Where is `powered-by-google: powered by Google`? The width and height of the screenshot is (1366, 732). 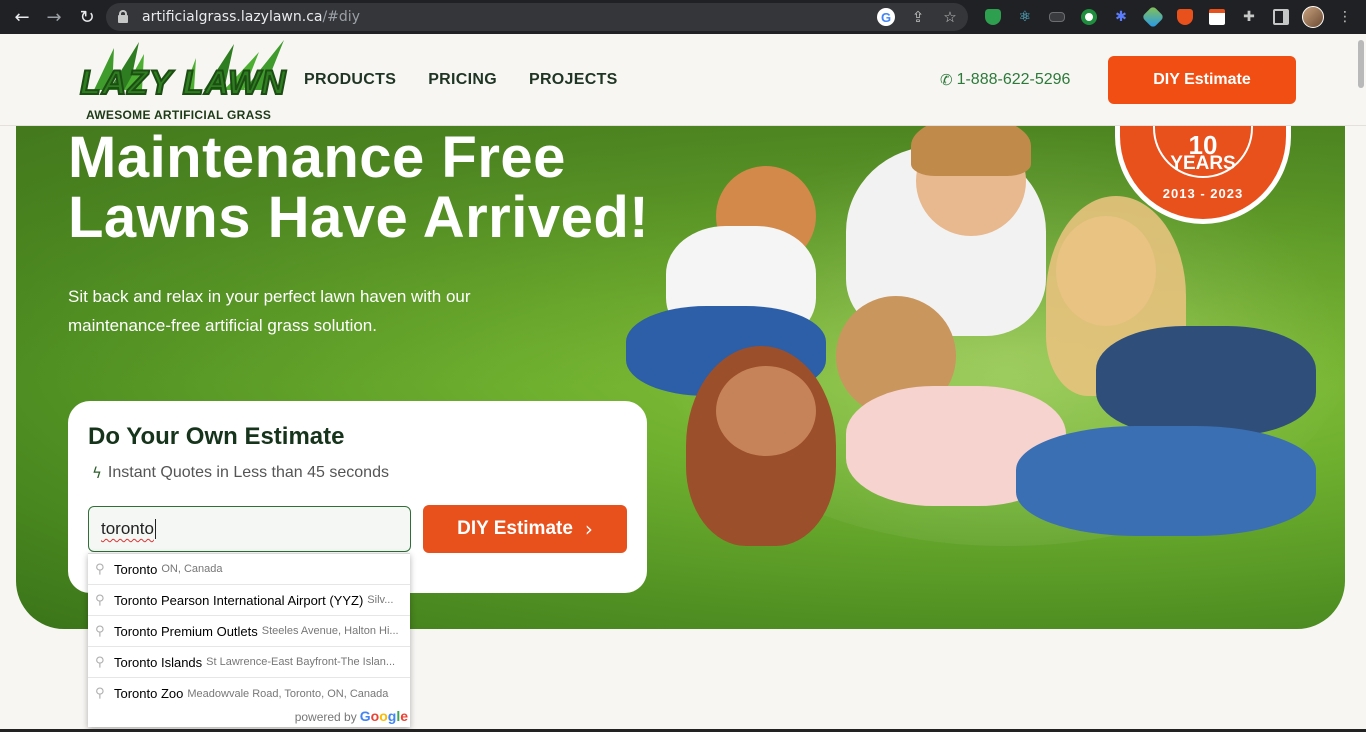
powered-by-google: powered by Google is located at coordinates (351, 716).